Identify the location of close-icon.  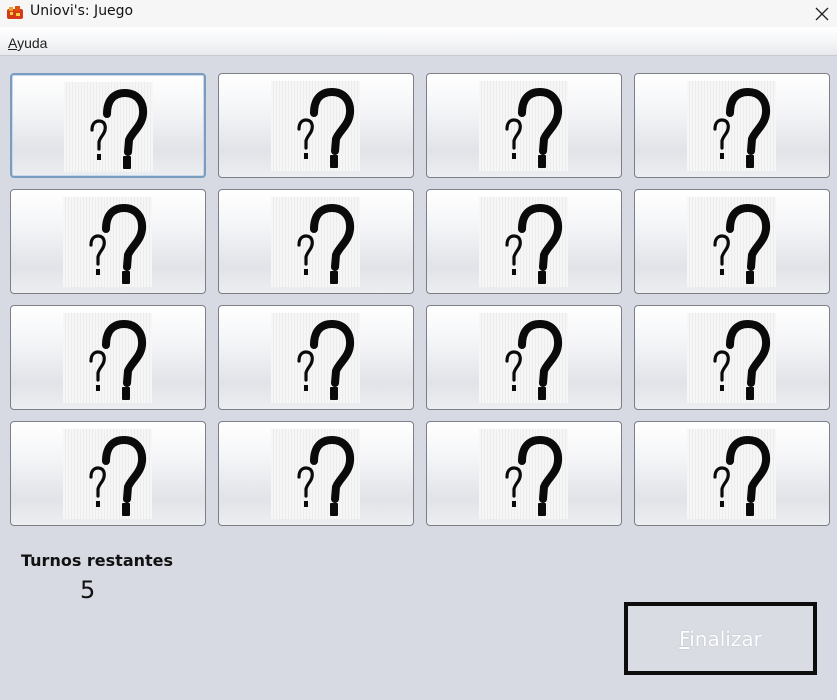
(822, 13).